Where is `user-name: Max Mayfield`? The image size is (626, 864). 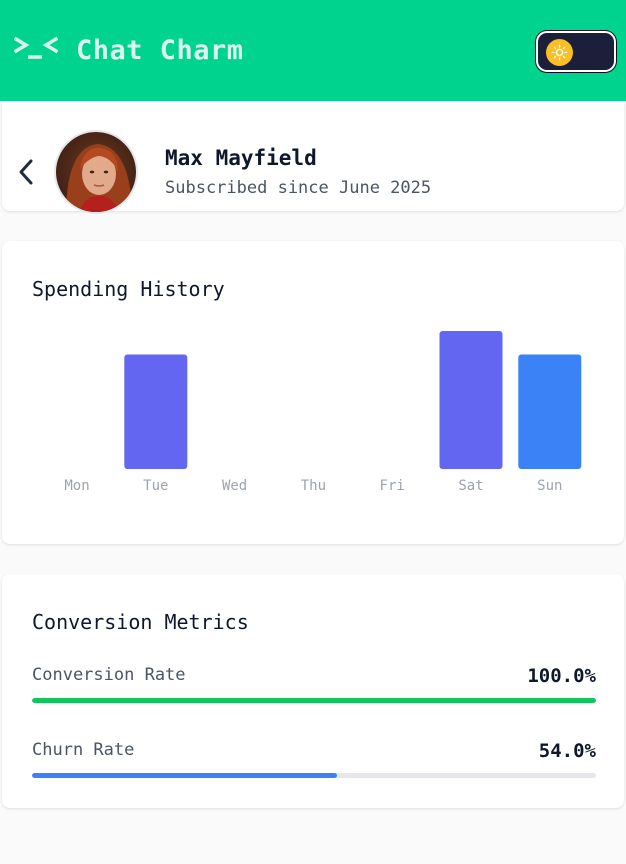 user-name: Max Mayfield is located at coordinates (241, 158).